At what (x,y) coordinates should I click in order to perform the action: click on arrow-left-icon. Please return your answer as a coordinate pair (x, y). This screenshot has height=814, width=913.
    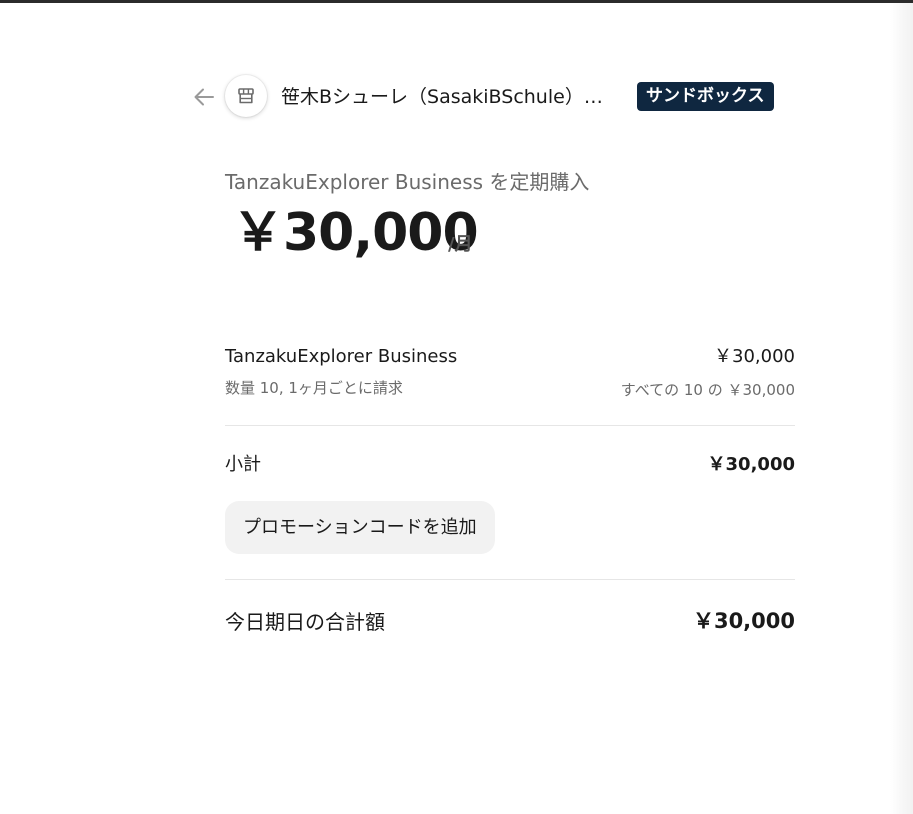
    Looking at the image, I should click on (204, 97).